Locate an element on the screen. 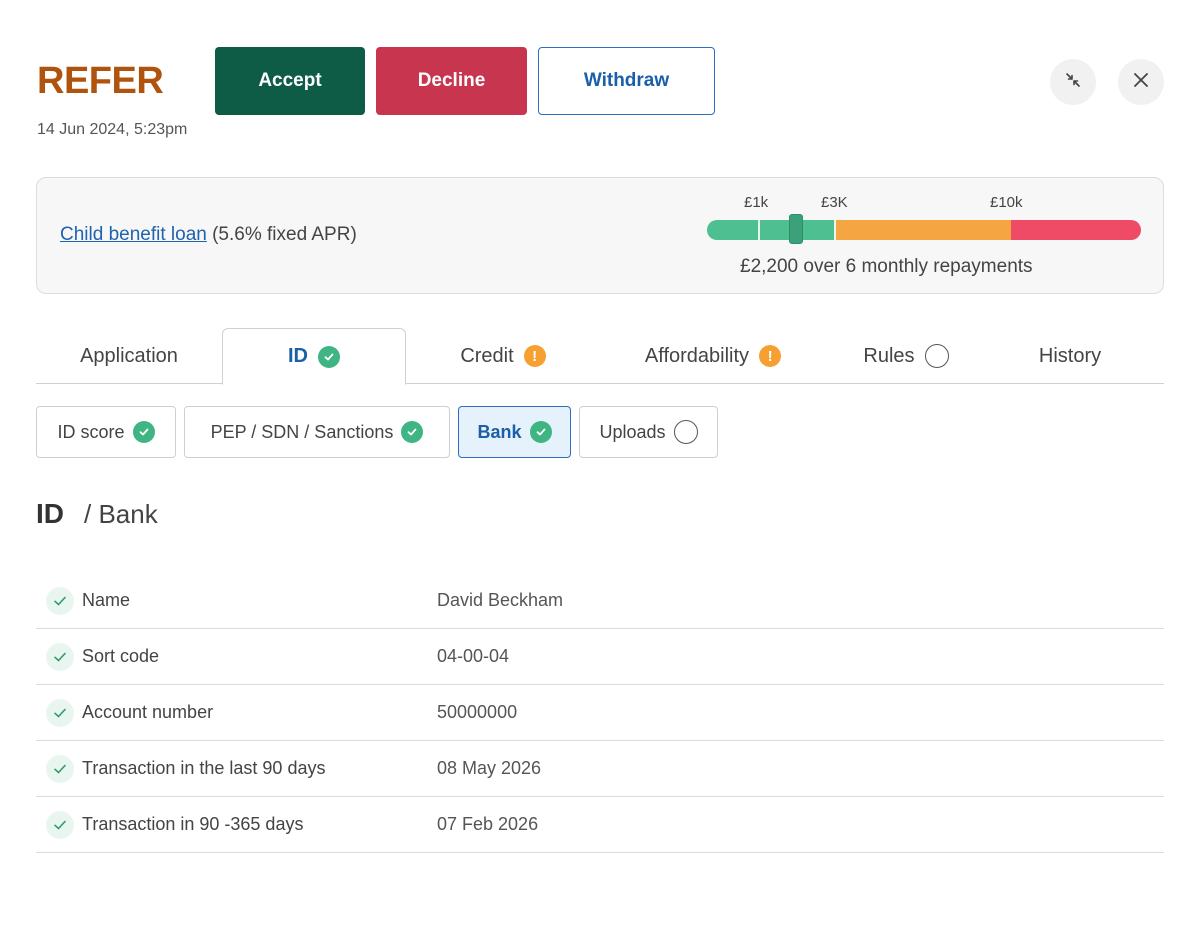 The width and height of the screenshot is (1191, 929). tab-label: Rules is located at coordinates (889, 355).